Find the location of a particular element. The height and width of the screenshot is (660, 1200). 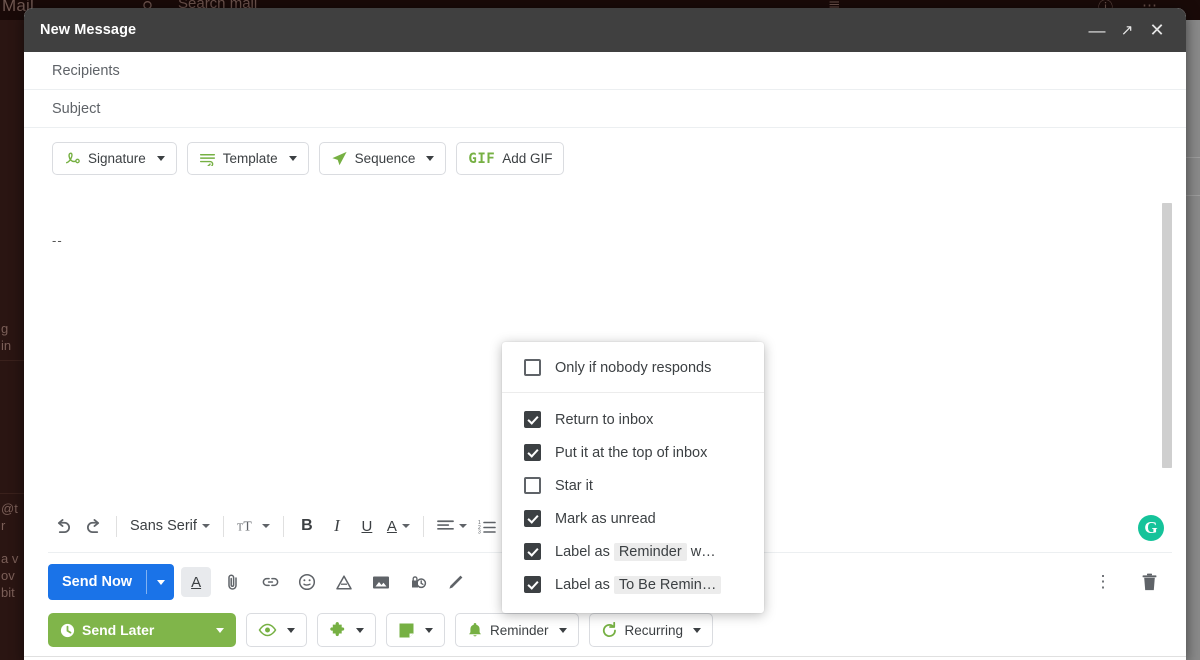

menu-item-mark-as-unread: Mark as unread is located at coordinates (633, 518).